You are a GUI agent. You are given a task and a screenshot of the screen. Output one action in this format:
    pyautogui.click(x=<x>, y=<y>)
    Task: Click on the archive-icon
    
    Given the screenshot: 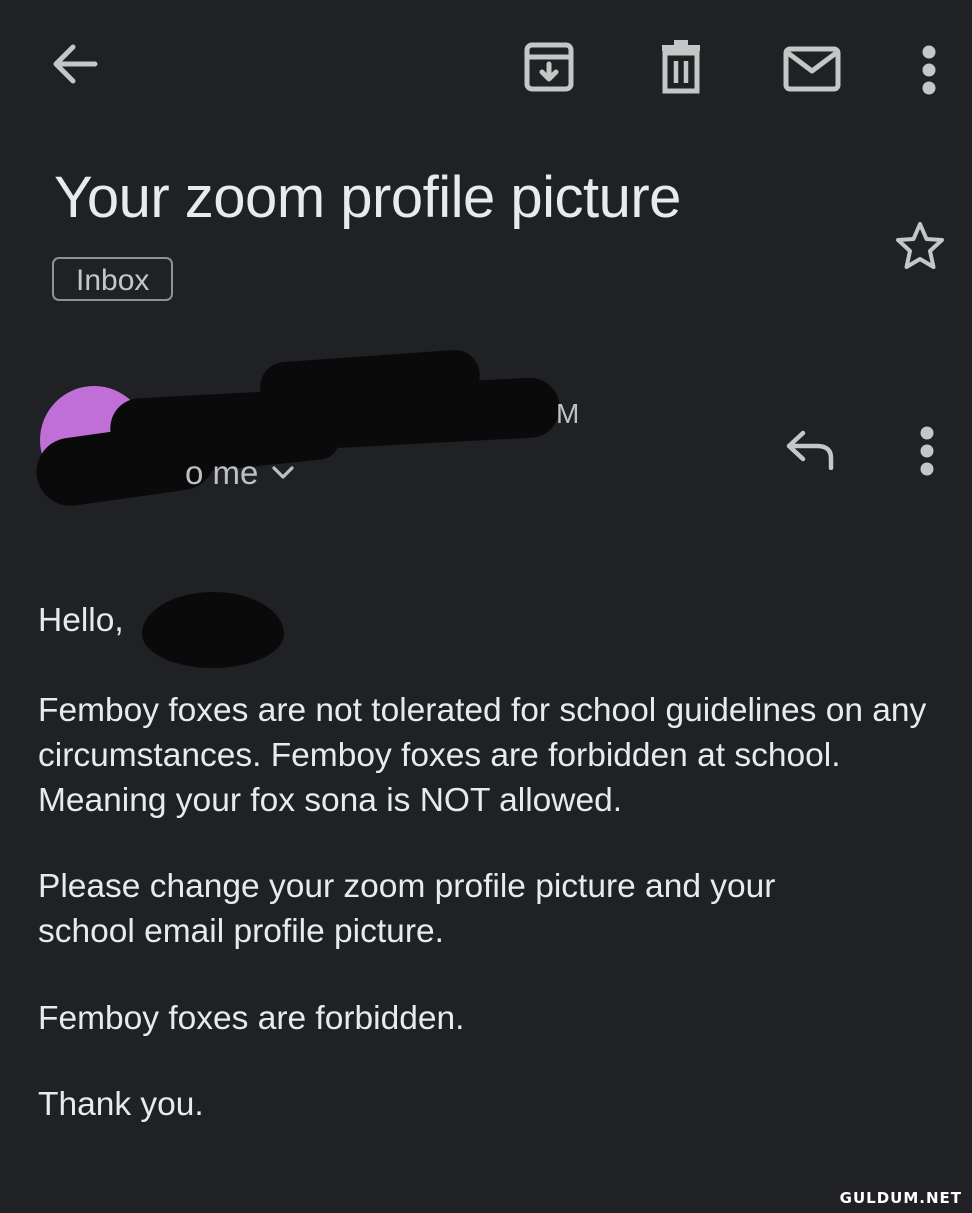 What is the action you would take?
    pyautogui.click(x=549, y=67)
    